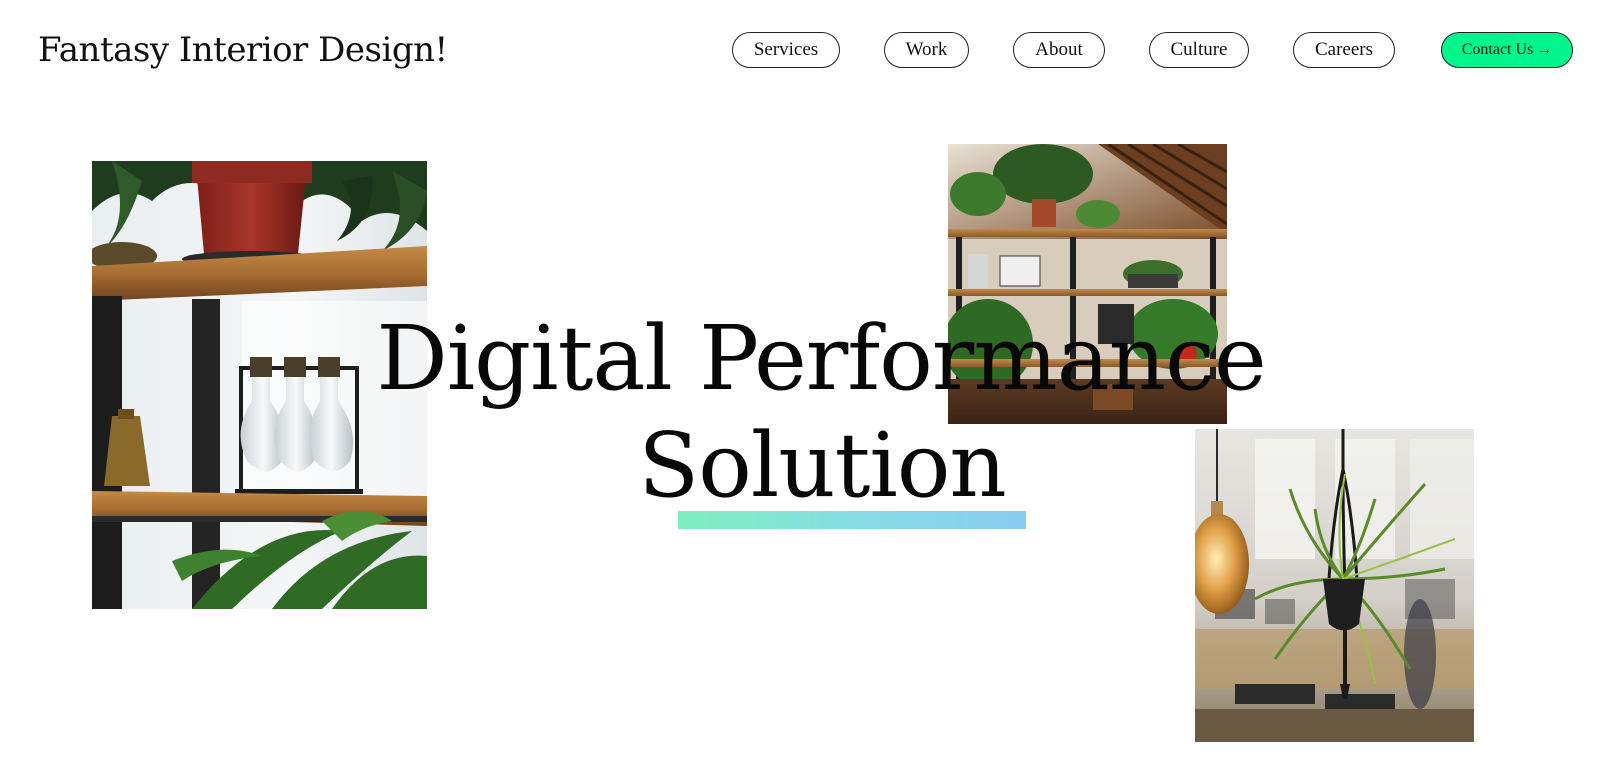  What do you see at coordinates (1497, 49) in the screenshot?
I see `contact-label: Contact Us` at bounding box center [1497, 49].